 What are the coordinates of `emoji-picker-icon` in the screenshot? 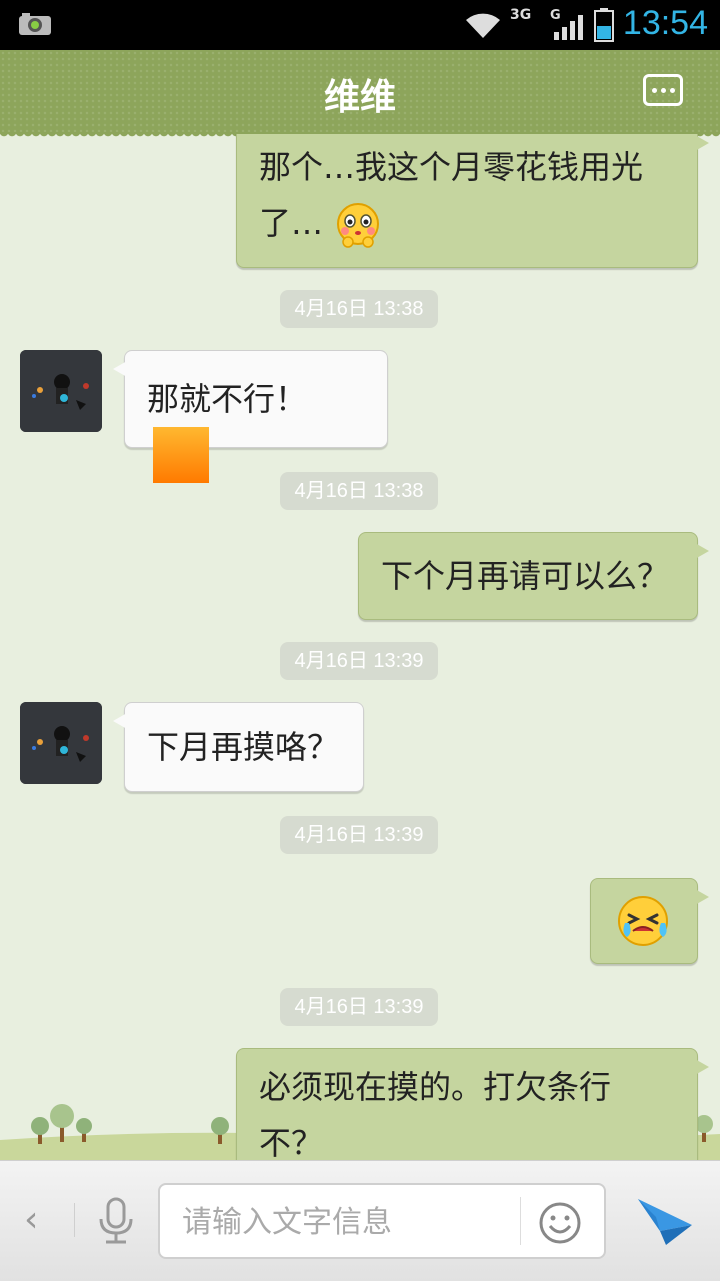 It's located at (560, 1223).